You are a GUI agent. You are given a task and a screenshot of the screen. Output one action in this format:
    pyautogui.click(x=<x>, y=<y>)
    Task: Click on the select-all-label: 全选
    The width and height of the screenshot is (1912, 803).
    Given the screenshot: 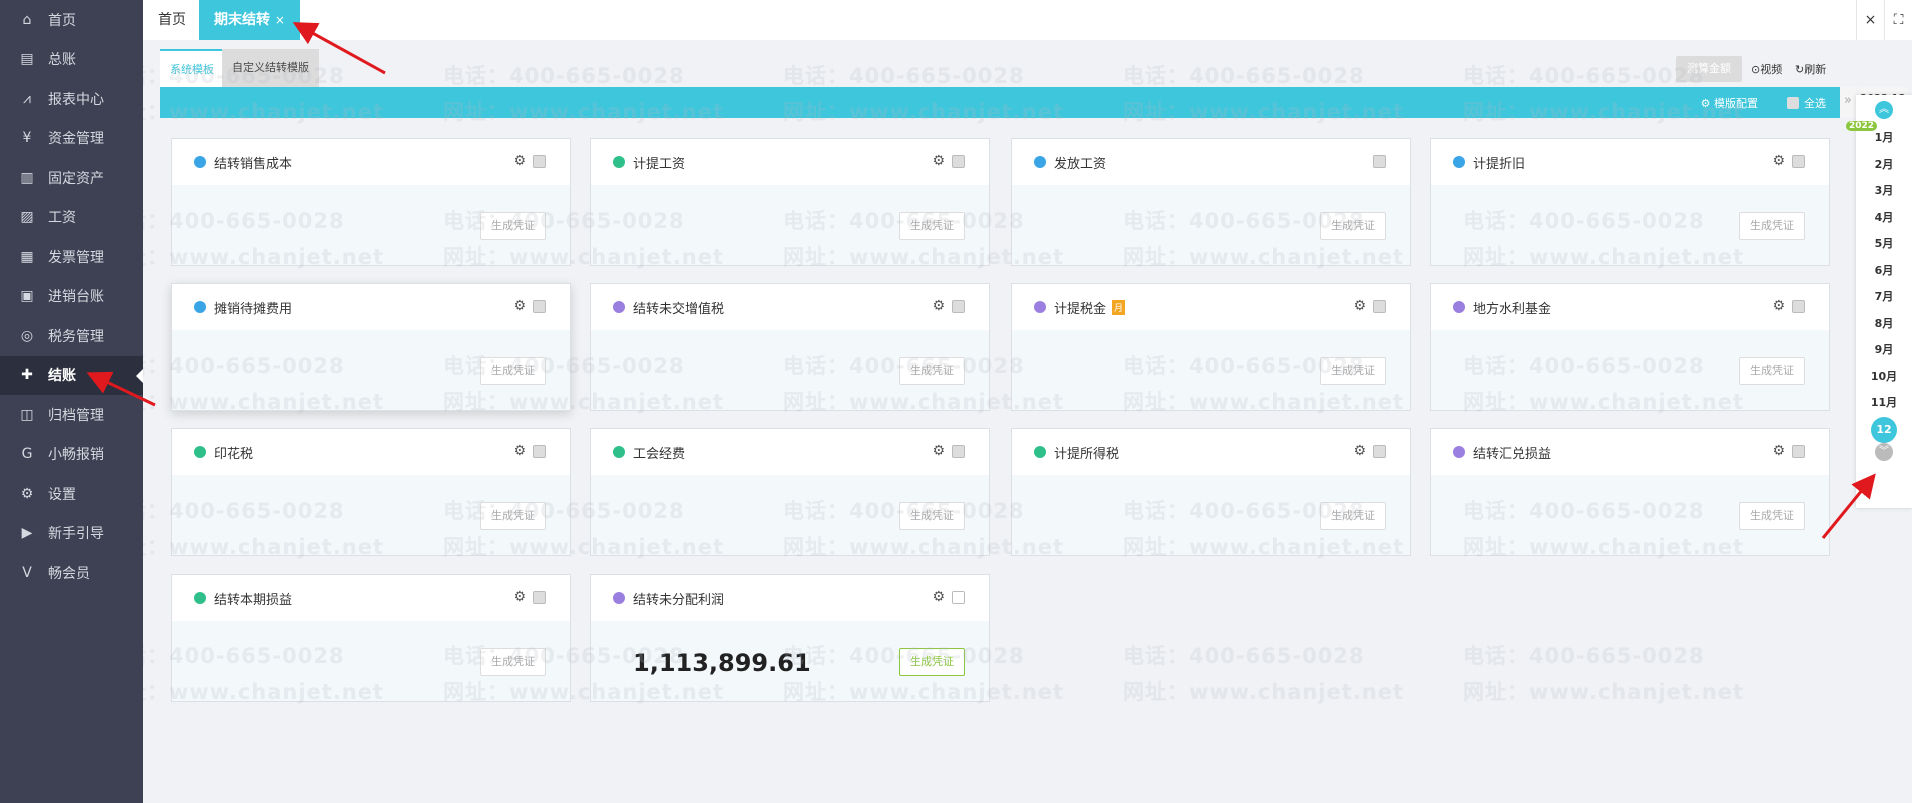 What is the action you would take?
    pyautogui.click(x=1815, y=103)
    